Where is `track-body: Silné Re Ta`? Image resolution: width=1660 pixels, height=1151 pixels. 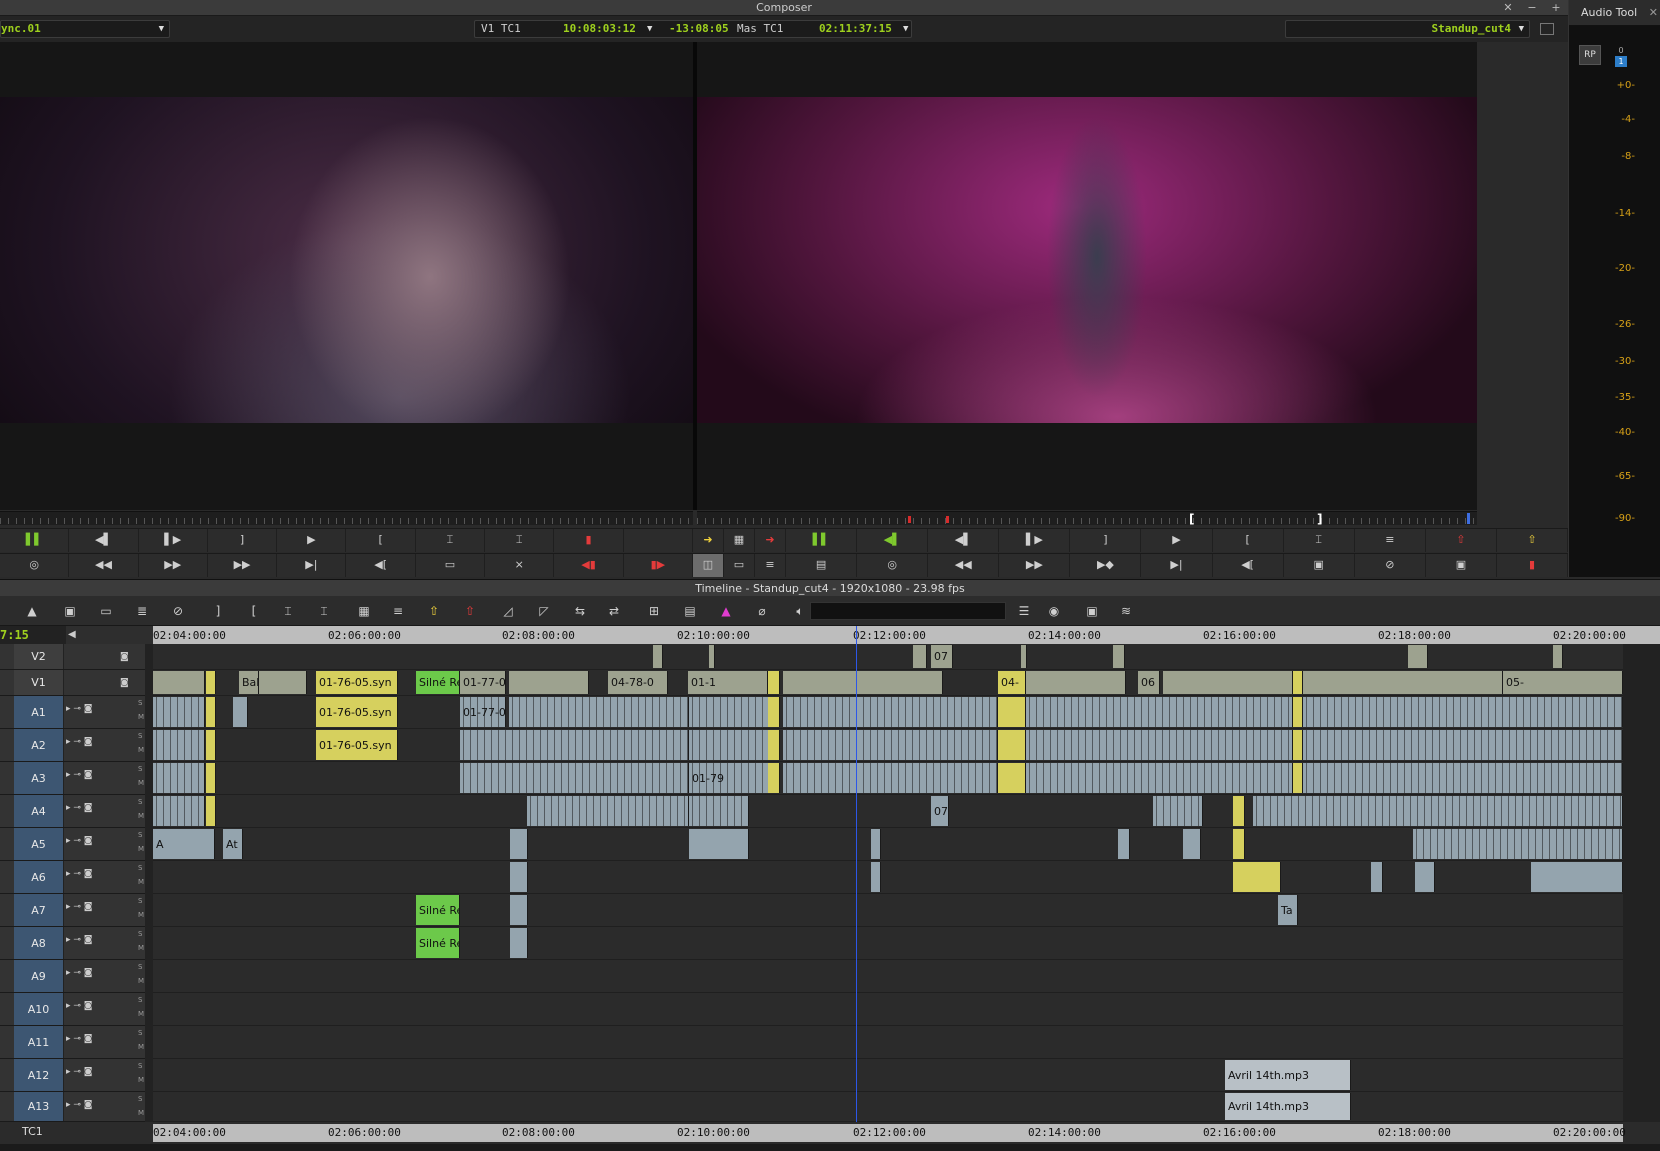
track-body: Silné Re Ta is located at coordinates (888, 910).